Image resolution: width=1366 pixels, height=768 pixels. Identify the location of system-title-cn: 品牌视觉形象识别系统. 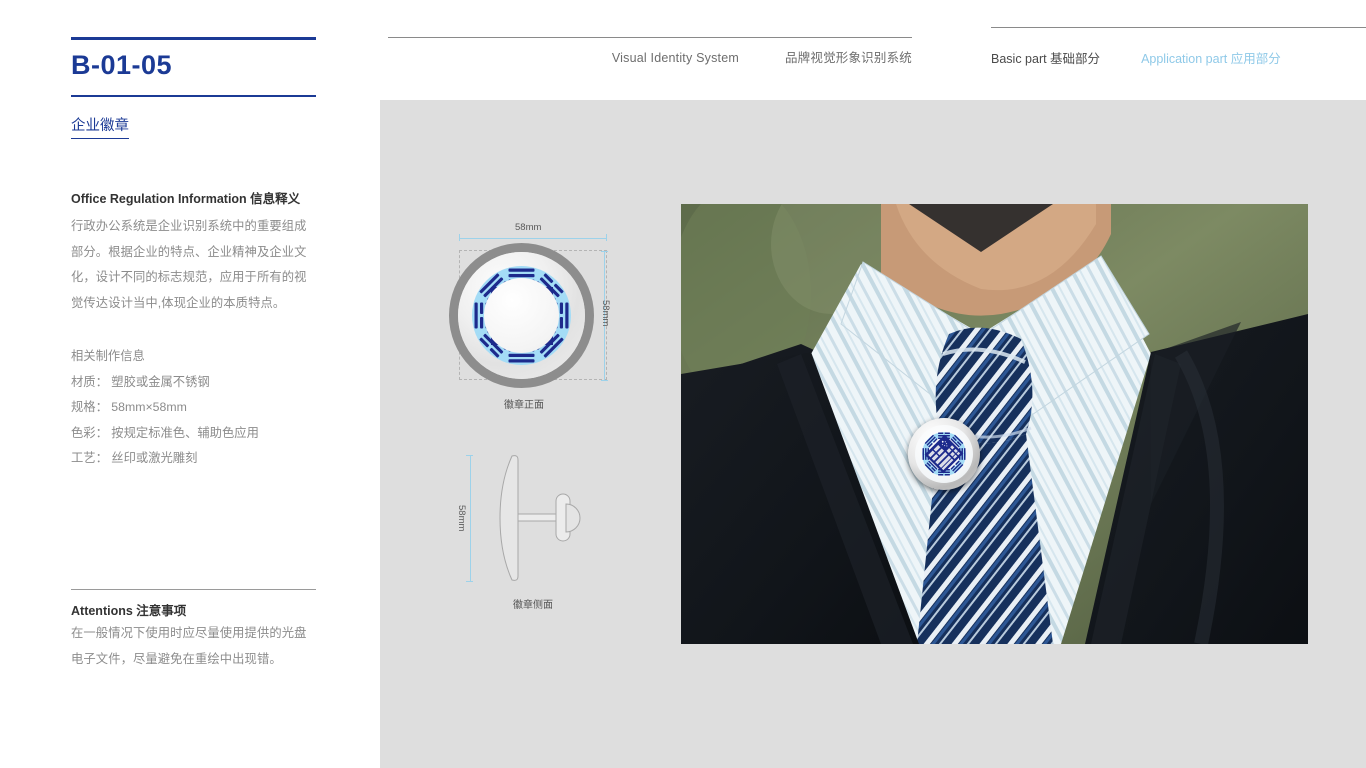
(848, 58).